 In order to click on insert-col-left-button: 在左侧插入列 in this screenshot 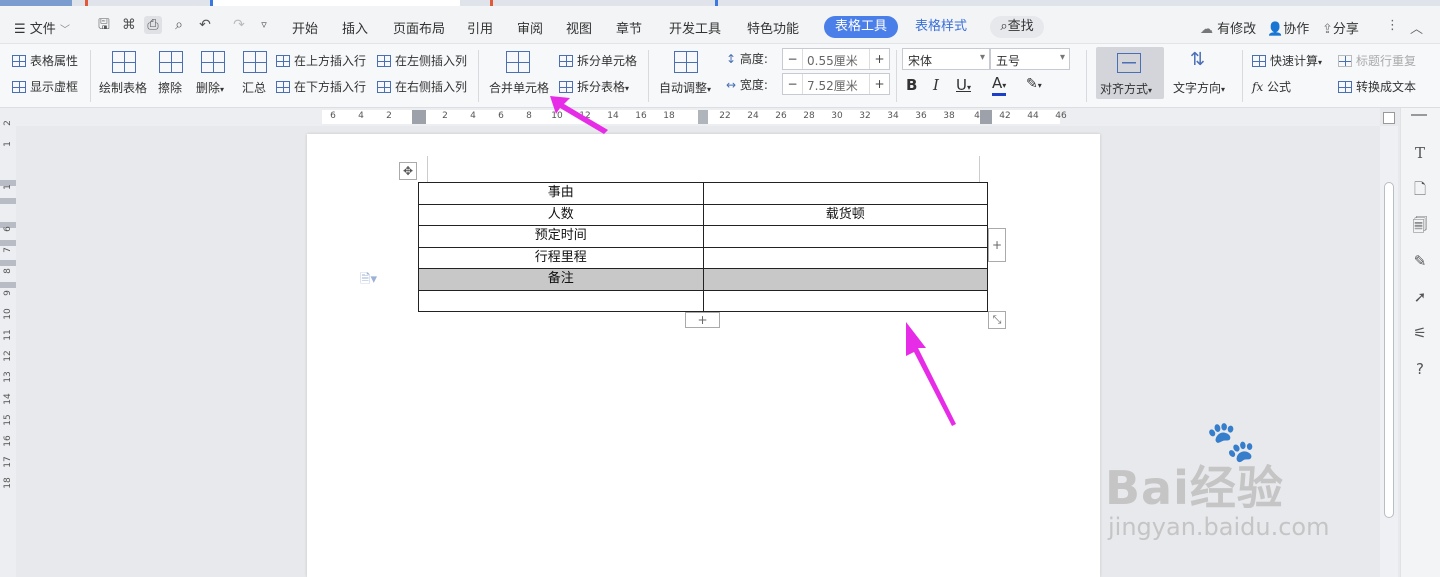, I will do `click(422, 60)`.